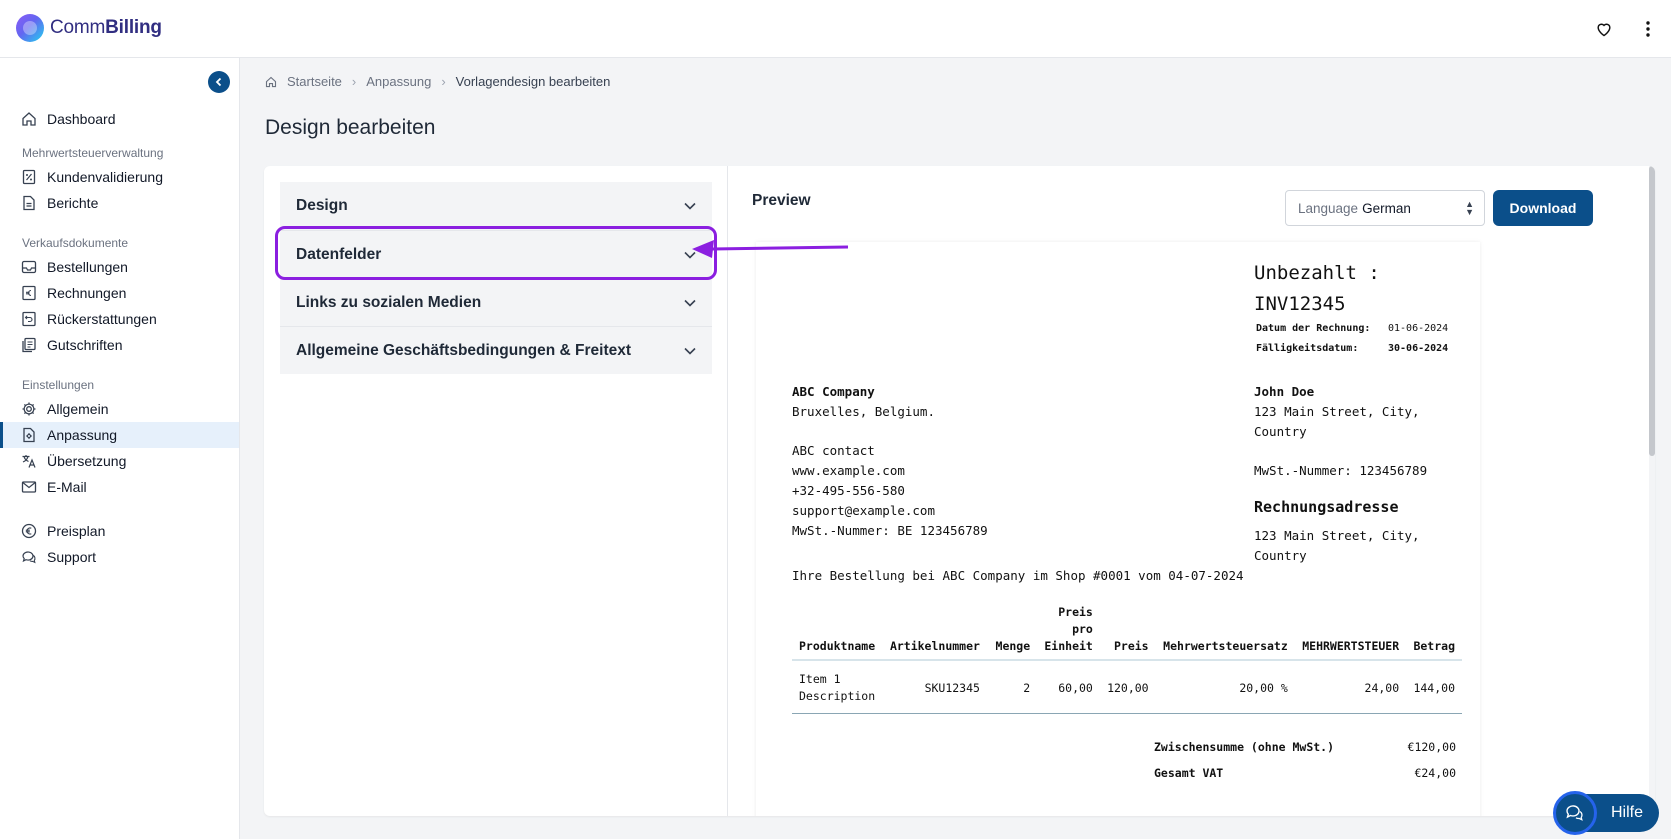 This screenshot has width=1671, height=839. What do you see at coordinates (29, 409) in the screenshot?
I see `gear-icon` at bounding box center [29, 409].